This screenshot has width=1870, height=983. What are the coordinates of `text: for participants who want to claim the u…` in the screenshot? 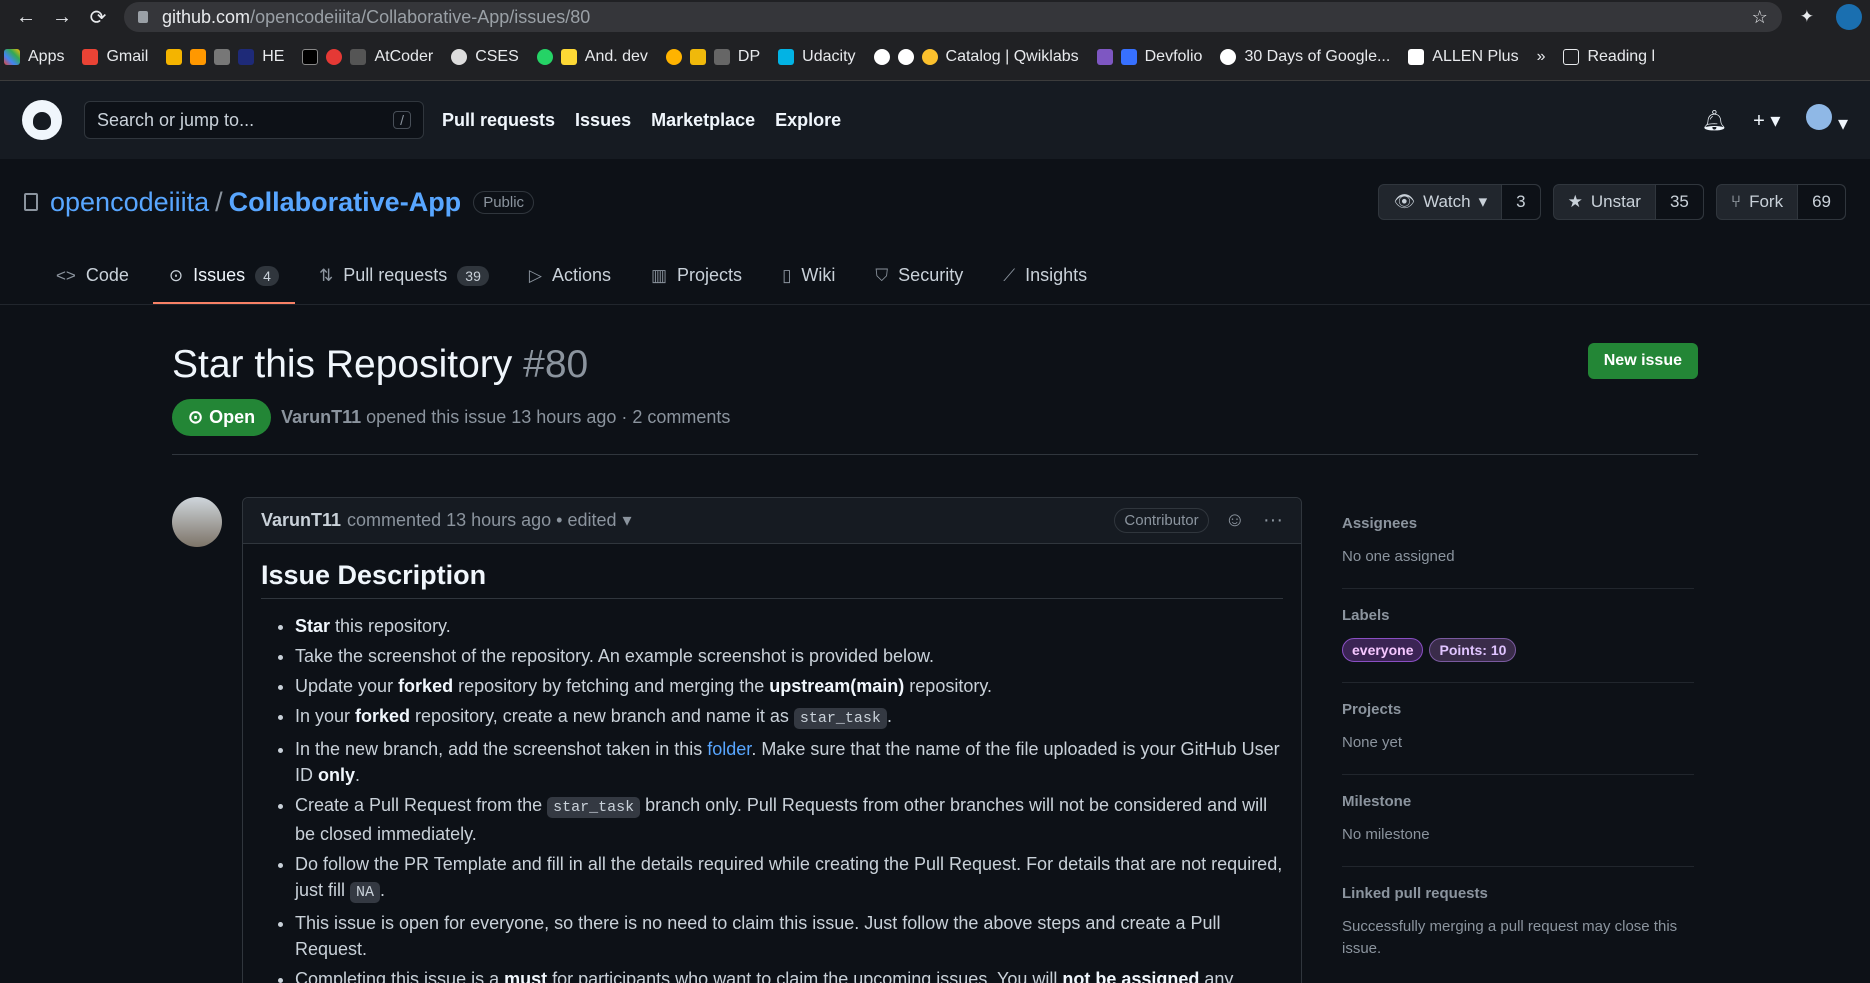 It's located at (805, 976).